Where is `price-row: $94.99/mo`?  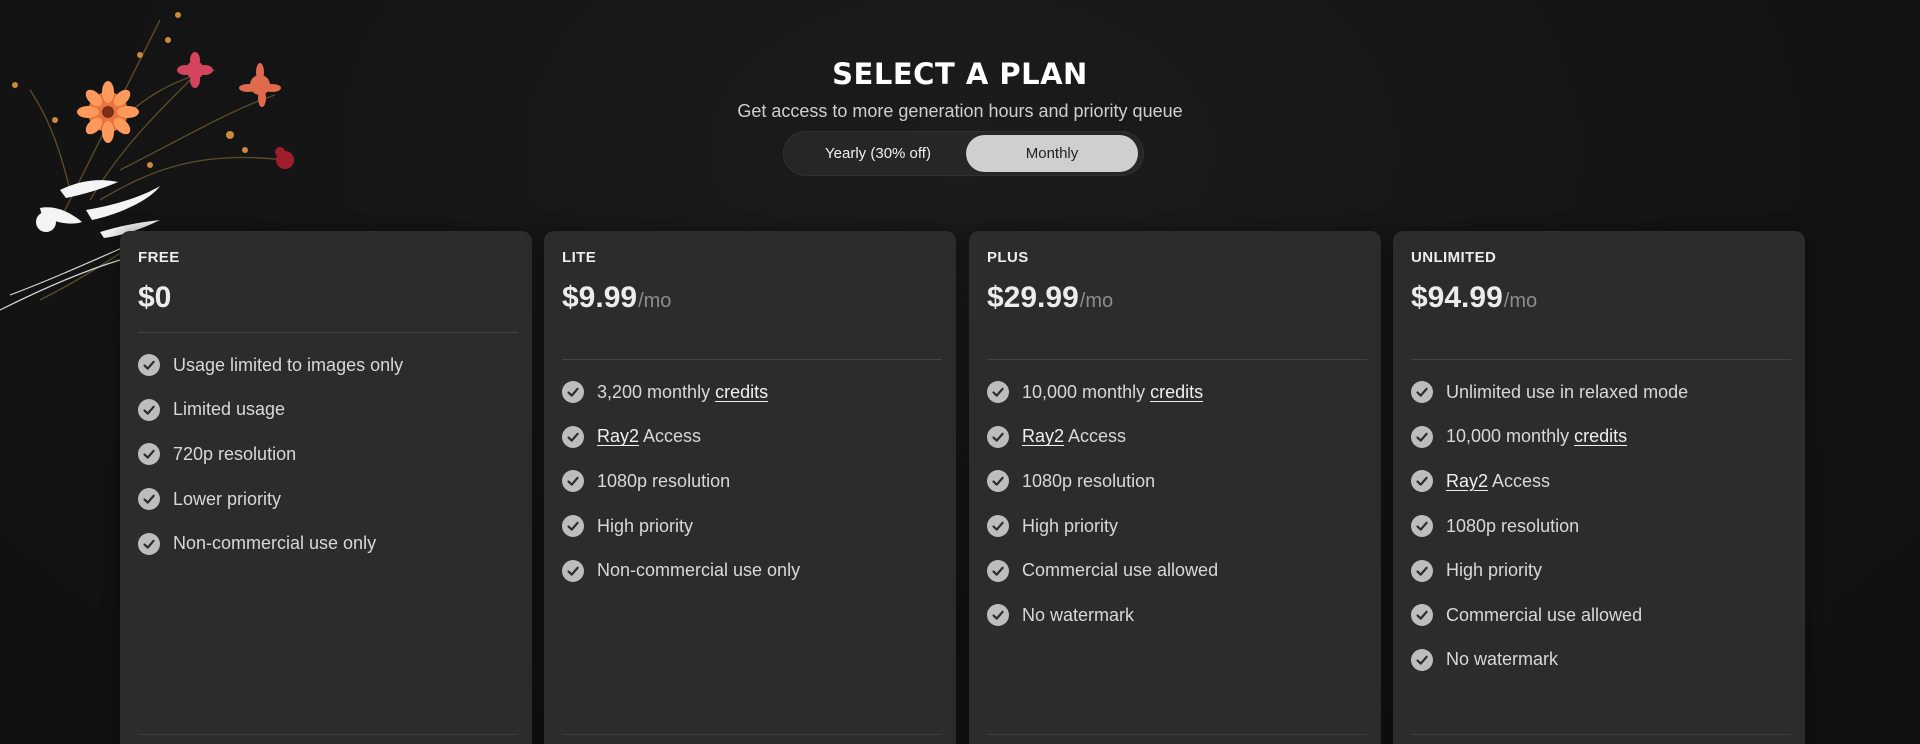 price-row: $94.99/mo is located at coordinates (1474, 298).